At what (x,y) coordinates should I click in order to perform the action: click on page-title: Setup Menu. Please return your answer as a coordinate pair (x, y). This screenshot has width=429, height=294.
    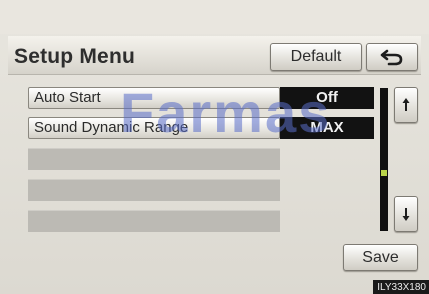
    Looking at the image, I should click on (74, 56).